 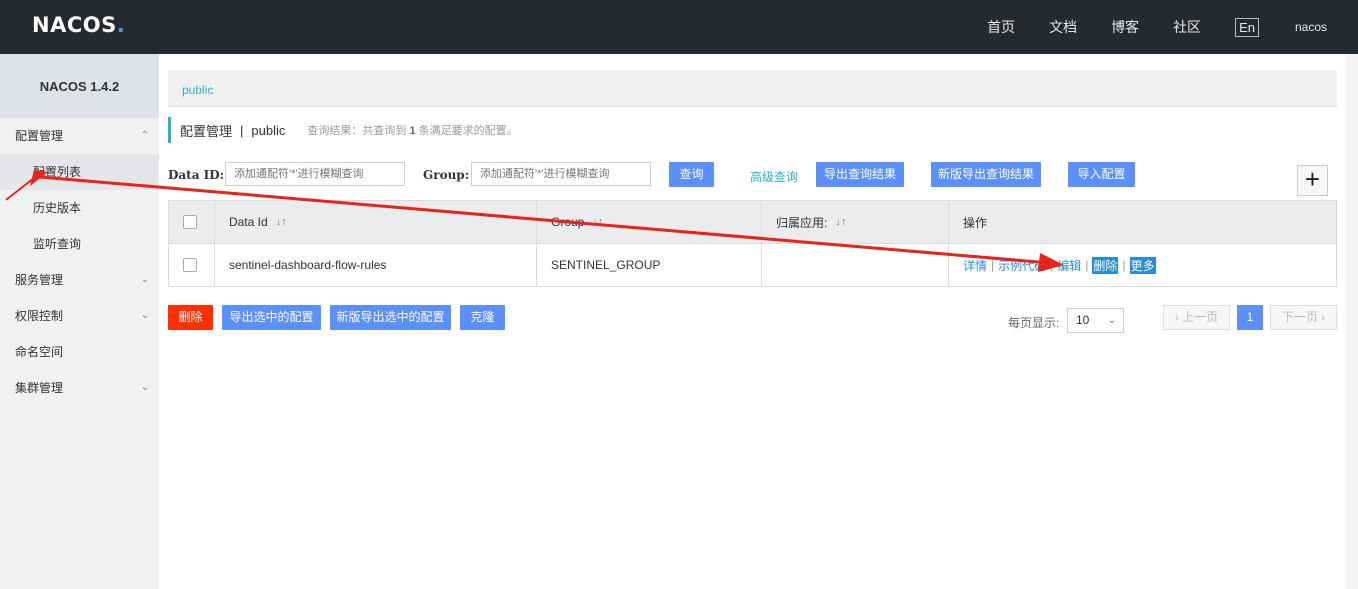 I want to click on group-label: Group:, so click(x=446, y=175).